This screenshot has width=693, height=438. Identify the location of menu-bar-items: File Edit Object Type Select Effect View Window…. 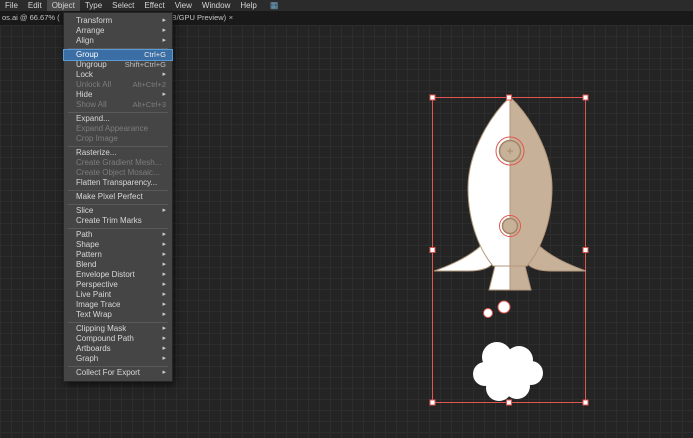
(131, 5).